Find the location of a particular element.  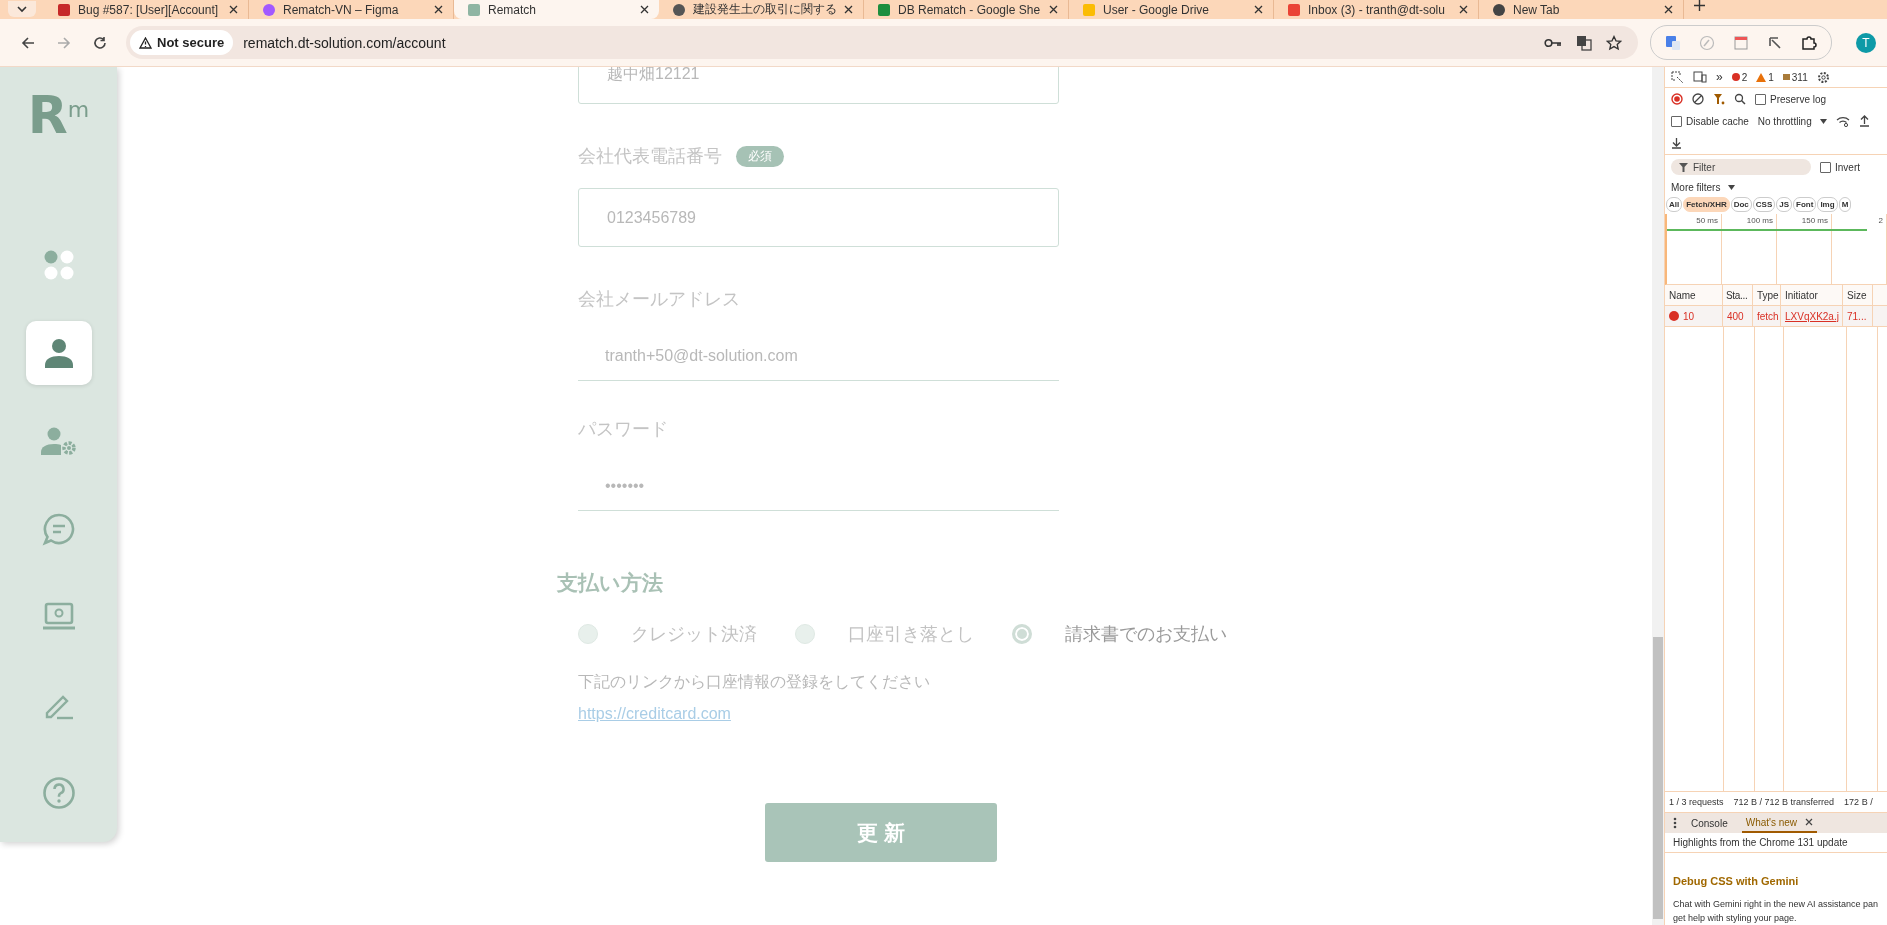

throttling-dropdown: No throttling is located at coordinates (1792, 121).